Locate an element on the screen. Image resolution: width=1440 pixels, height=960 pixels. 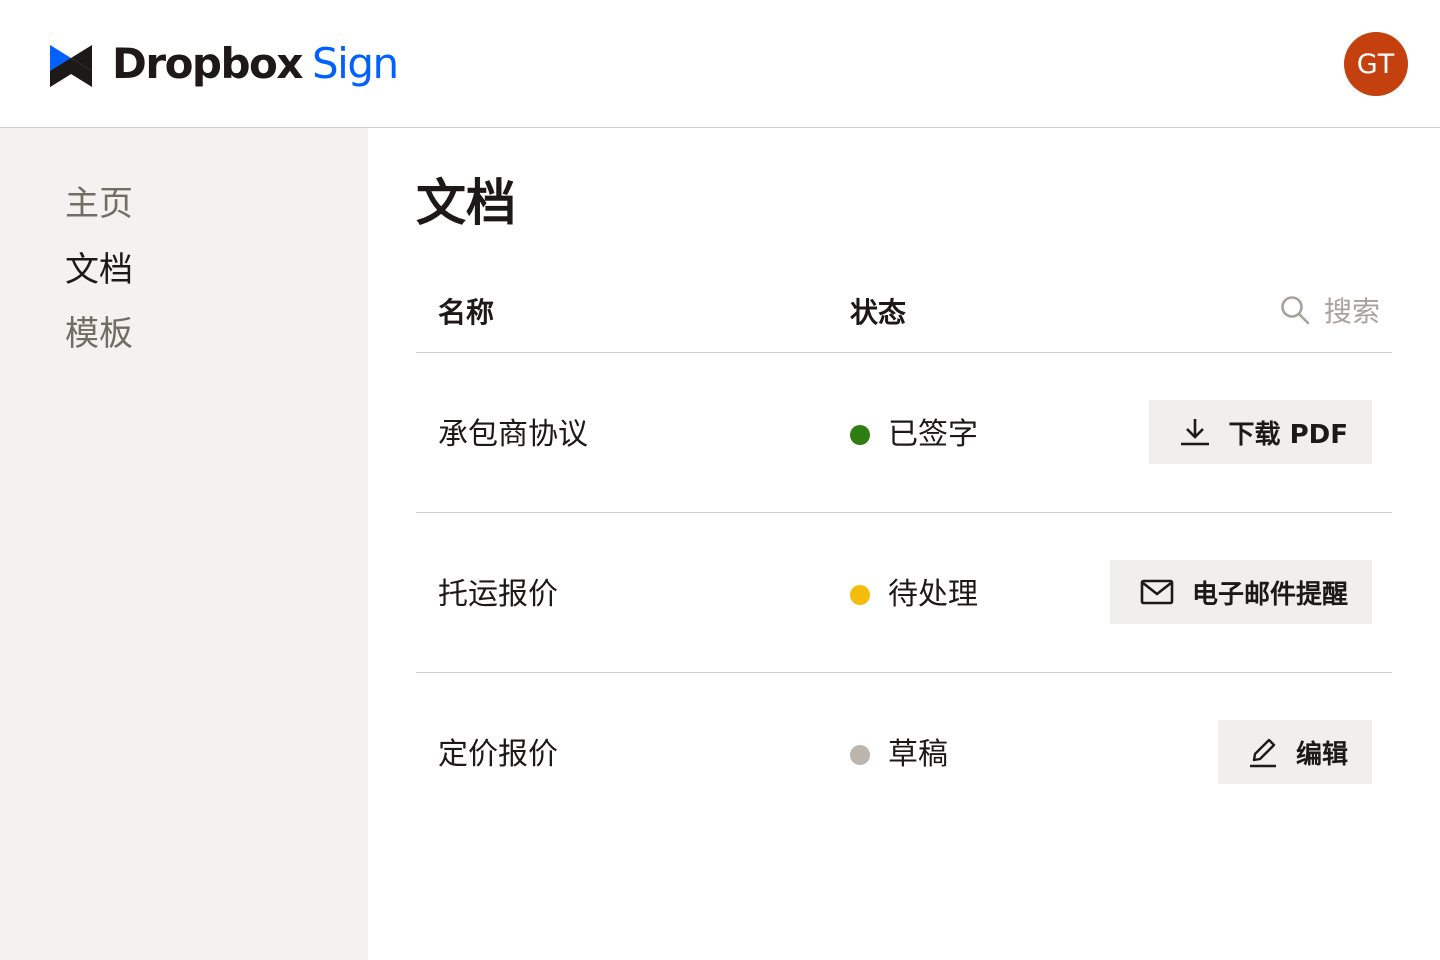
status-dot-signed is located at coordinates (860, 435).